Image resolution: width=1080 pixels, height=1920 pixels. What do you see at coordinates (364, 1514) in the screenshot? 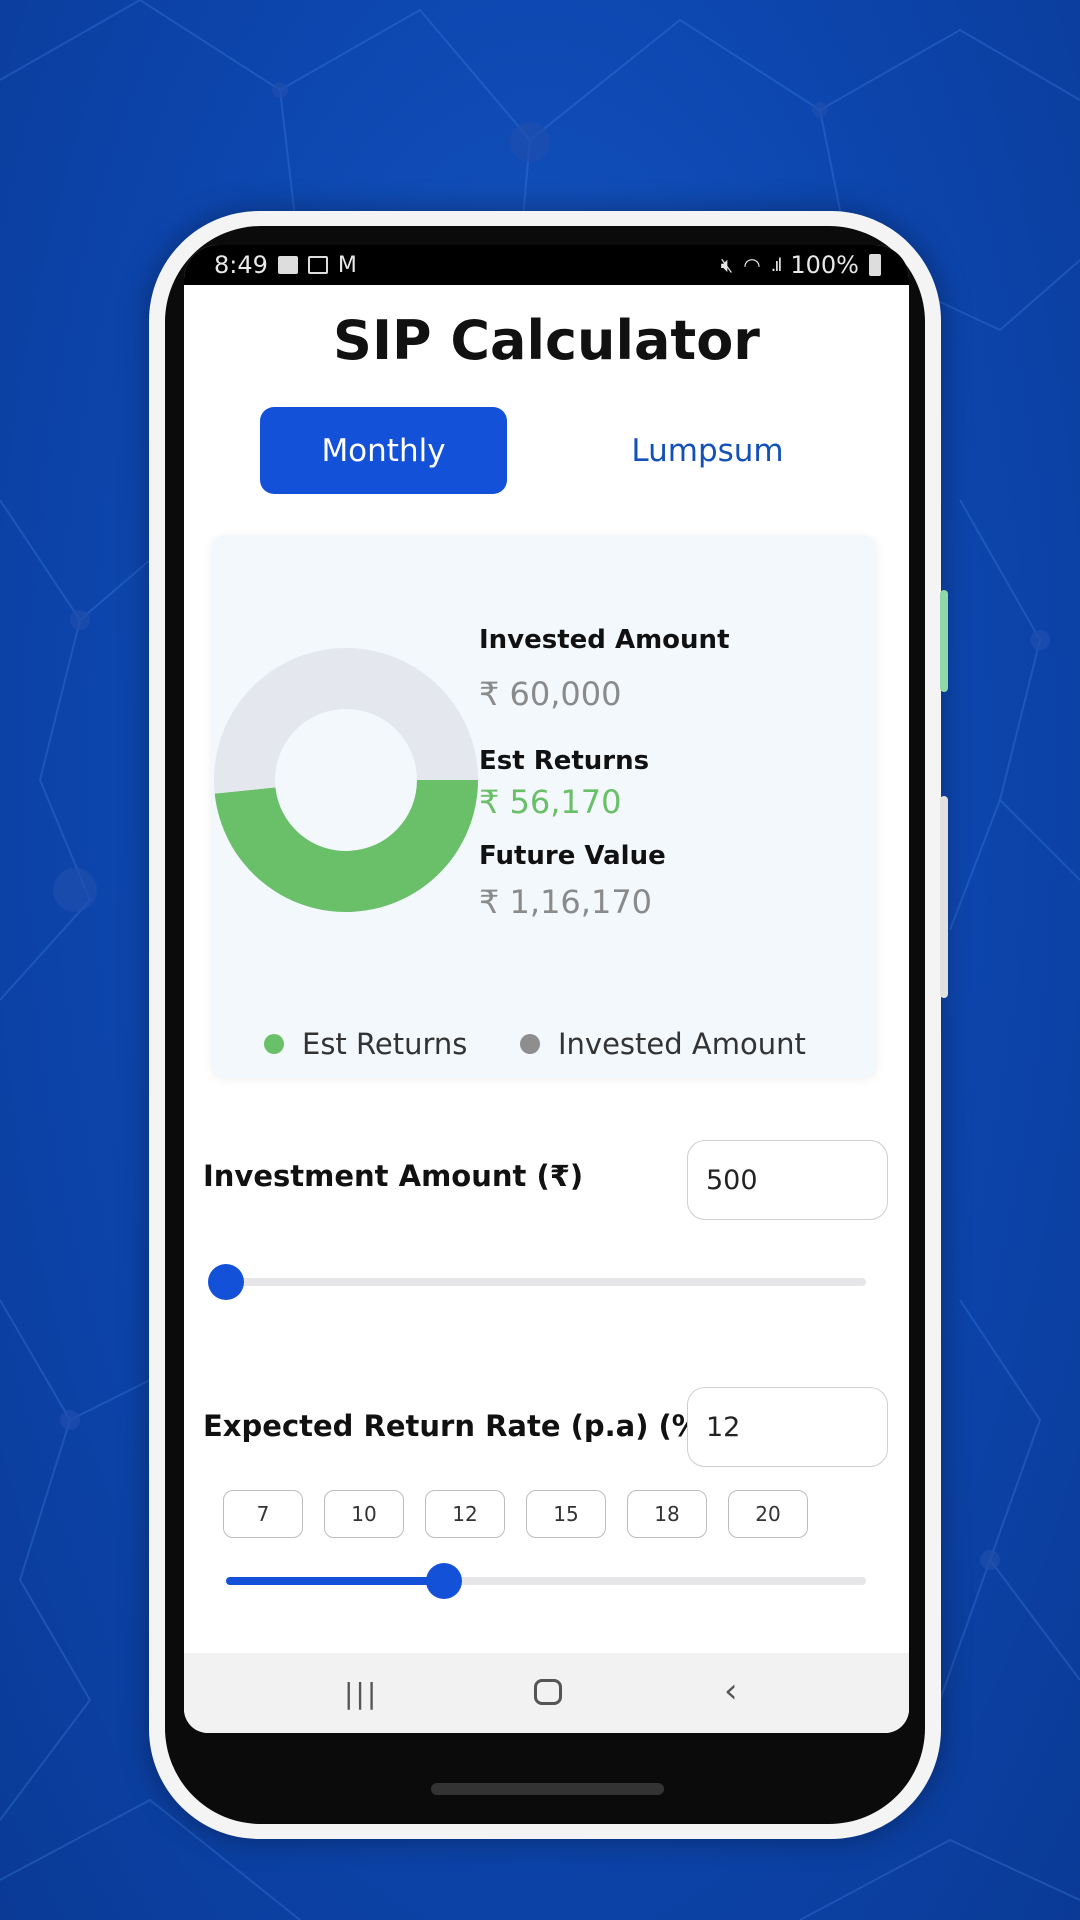
I see `rate-preset-chip: 10` at bounding box center [364, 1514].